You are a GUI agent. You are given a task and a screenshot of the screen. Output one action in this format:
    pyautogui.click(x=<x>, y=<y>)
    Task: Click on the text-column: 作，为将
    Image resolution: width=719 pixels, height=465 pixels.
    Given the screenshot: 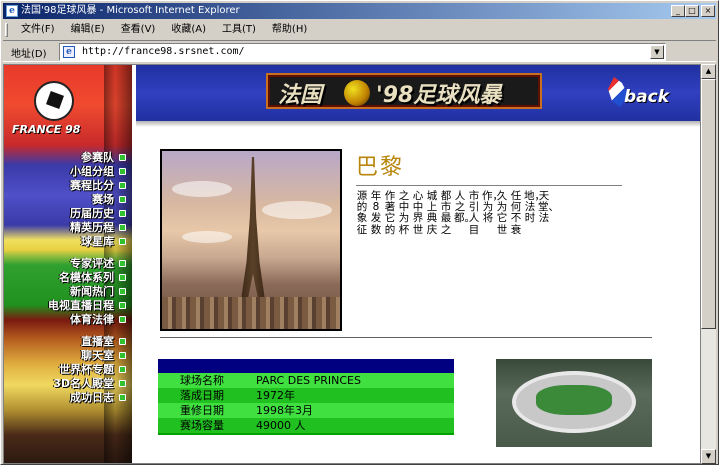 What is the action you would take?
    pyautogui.click(x=492, y=207)
    